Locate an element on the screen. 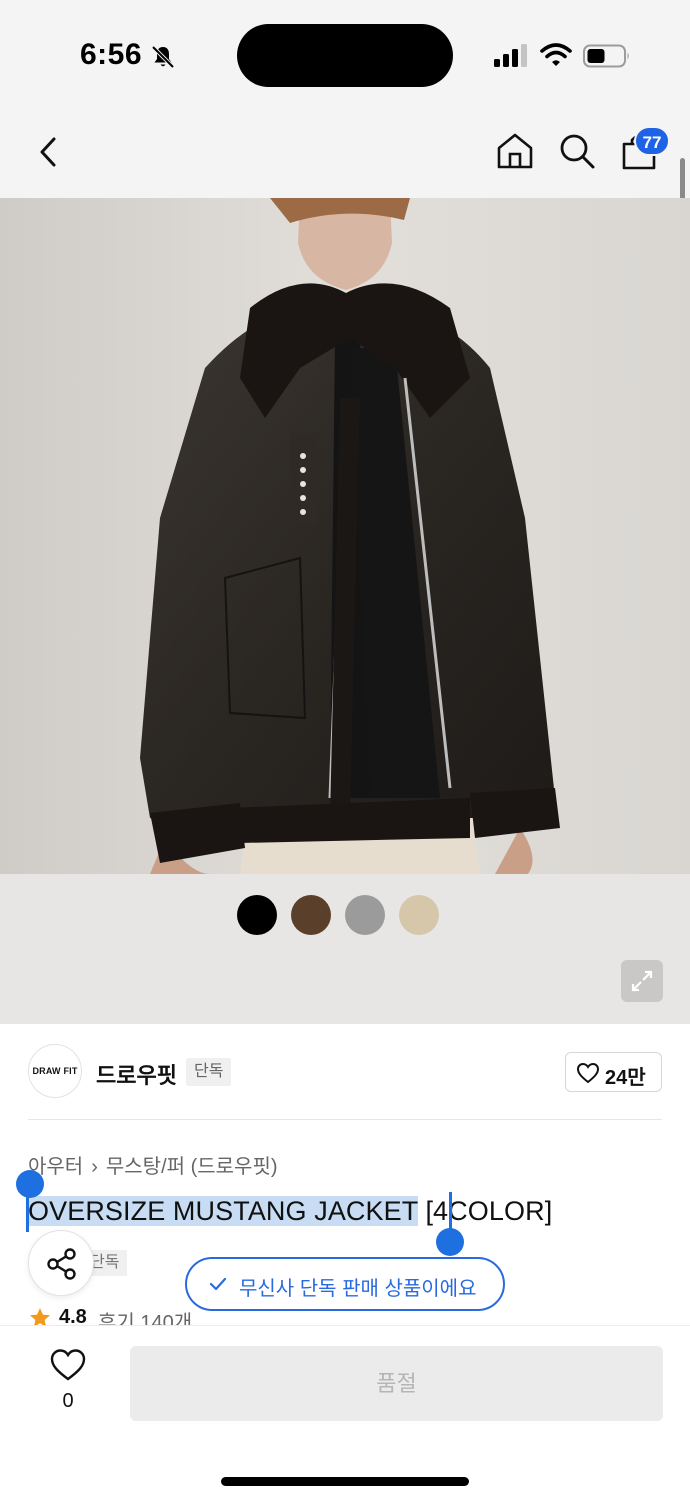 This screenshot has width=690, height=1500. cart-count-badge: 77 is located at coordinates (652, 141).